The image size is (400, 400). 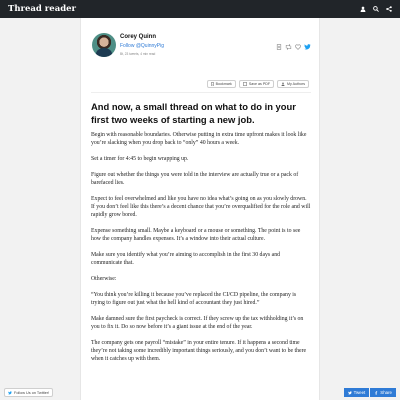 I want to click on share-buttons: Tweet Share, so click(x=369, y=392).